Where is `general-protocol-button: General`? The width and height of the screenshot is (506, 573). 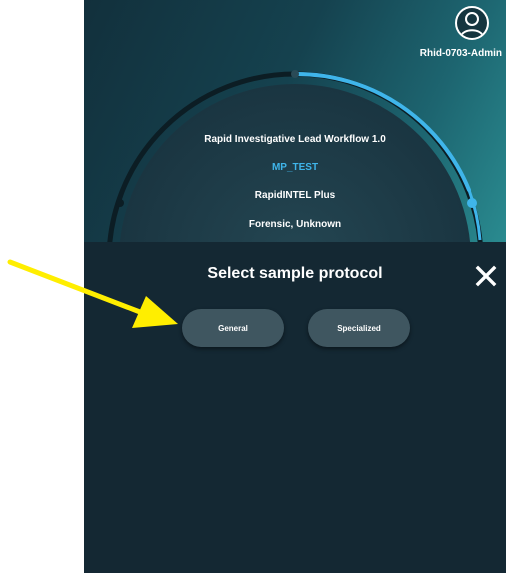
general-protocol-button: General is located at coordinates (233, 328).